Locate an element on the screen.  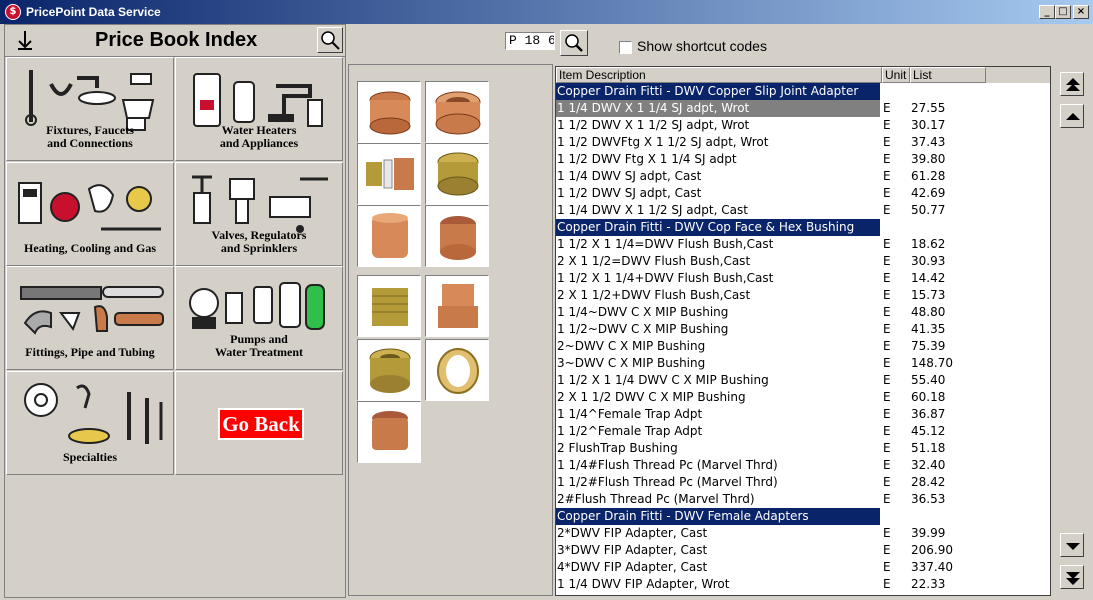
item-code-field: P 18 6 is located at coordinates (530, 41).